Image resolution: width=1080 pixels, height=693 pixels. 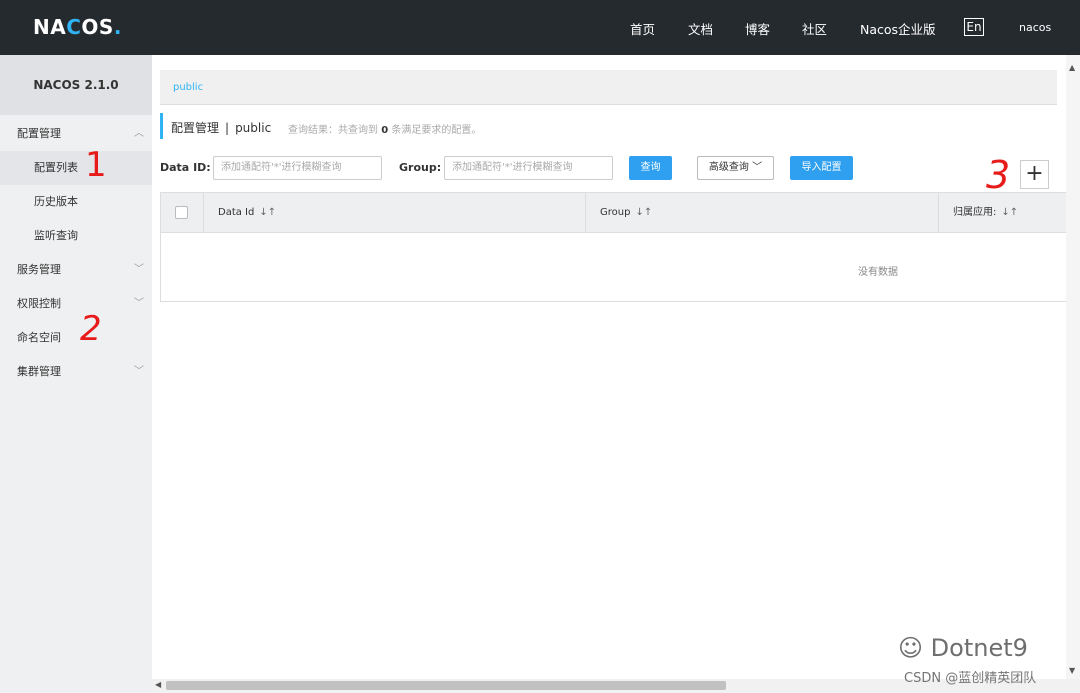 I want to click on import-config-button: 导入配置, so click(x=821, y=168).